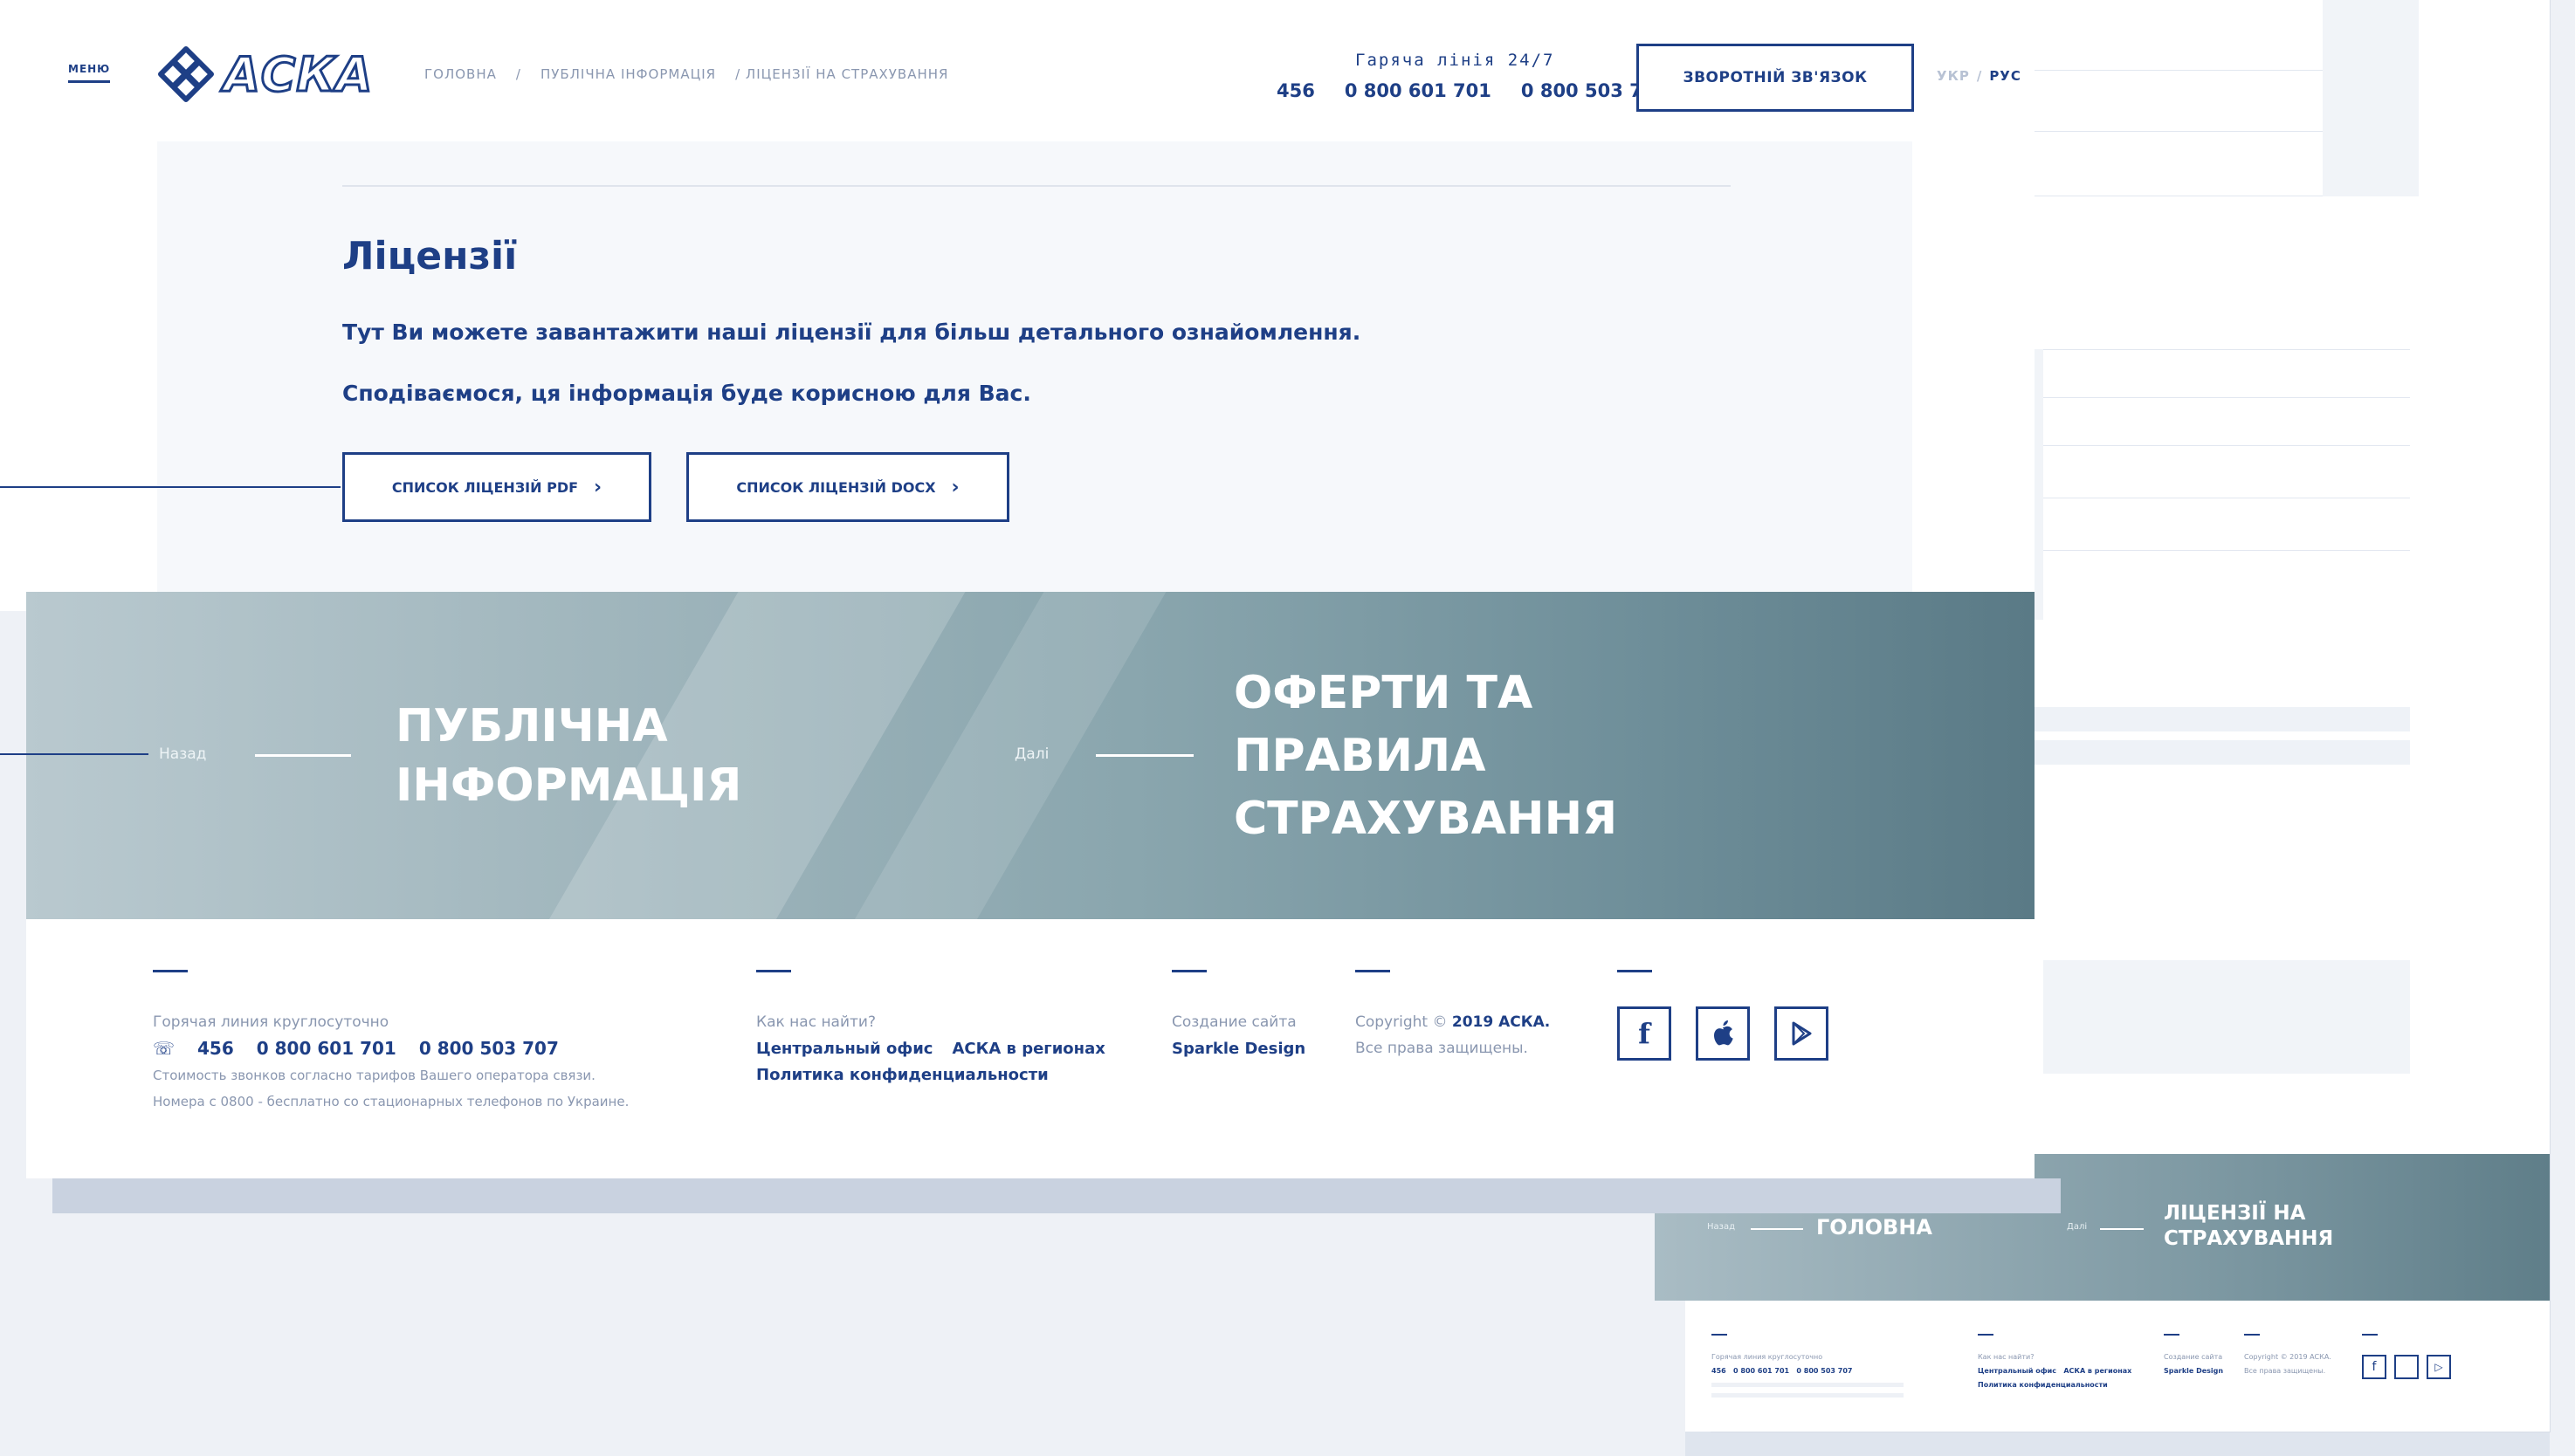  Describe the element at coordinates (1874, 1227) in the screenshot. I see `background-prev-title: ГОЛОВНА` at that location.